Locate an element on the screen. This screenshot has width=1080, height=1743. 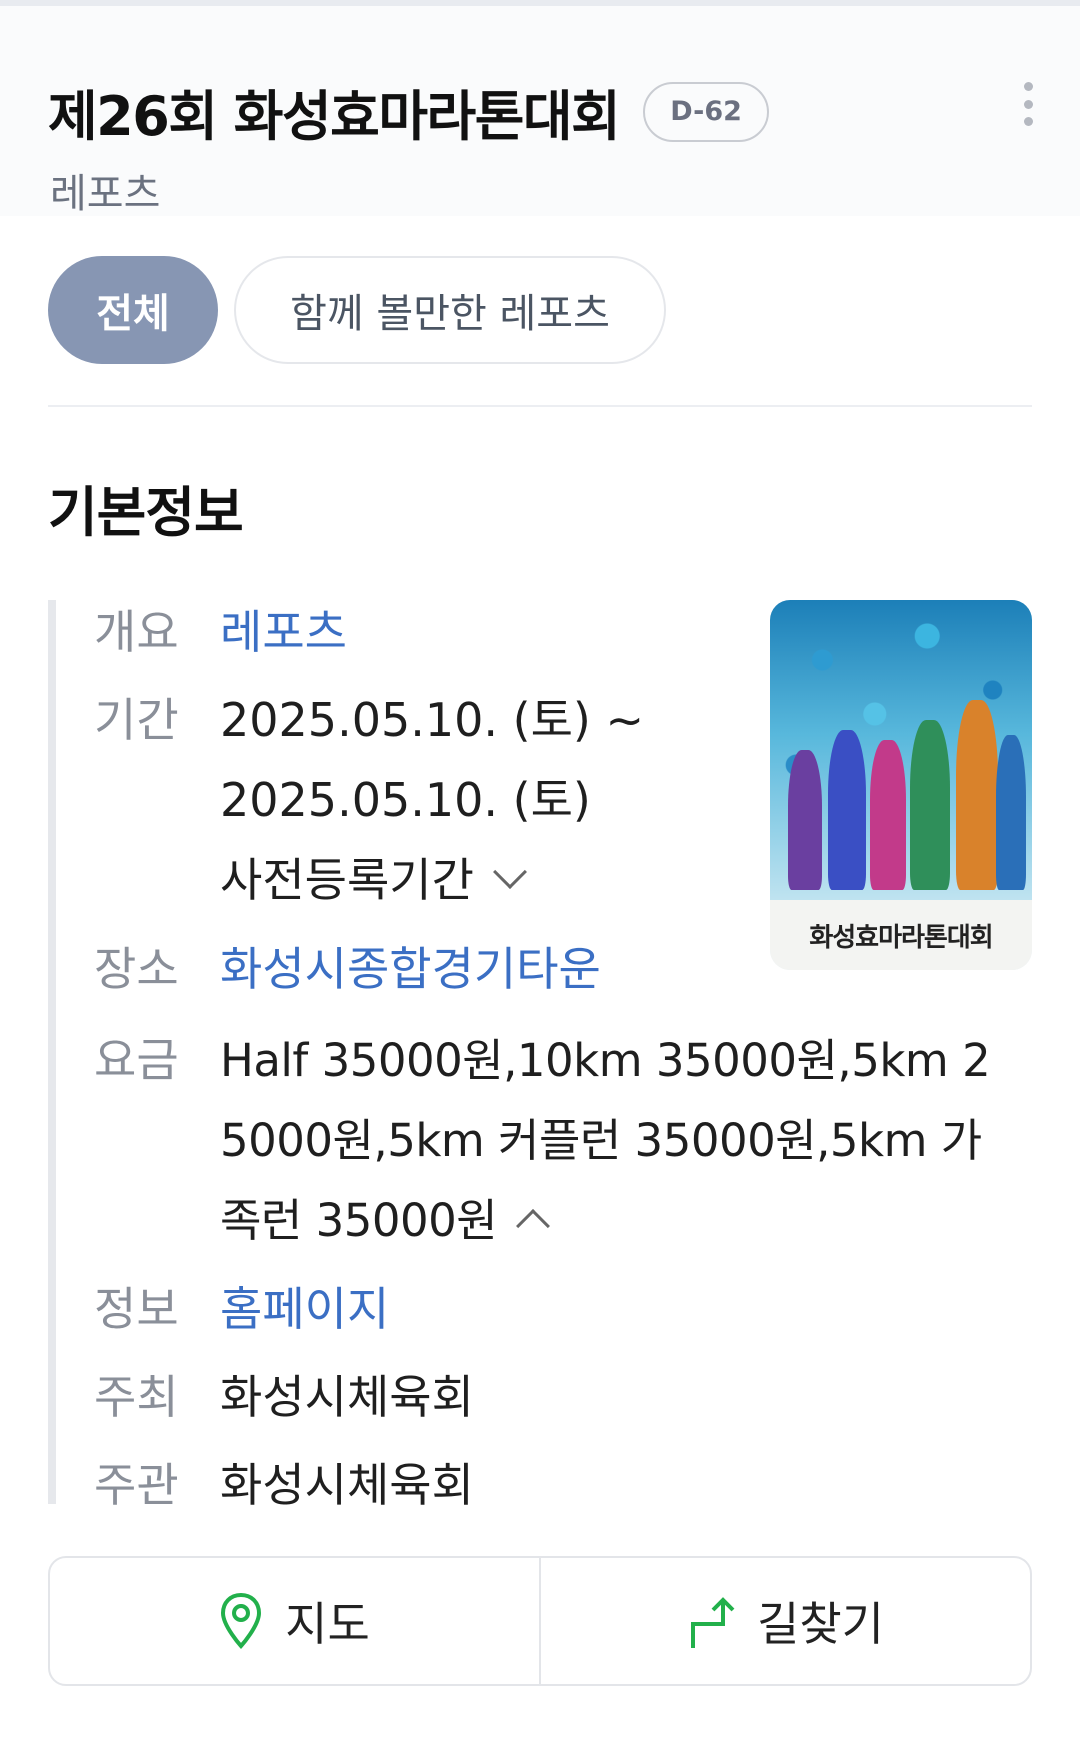
pre-registration-toggle: 사전등록기간 is located at coordinates (373, 877).